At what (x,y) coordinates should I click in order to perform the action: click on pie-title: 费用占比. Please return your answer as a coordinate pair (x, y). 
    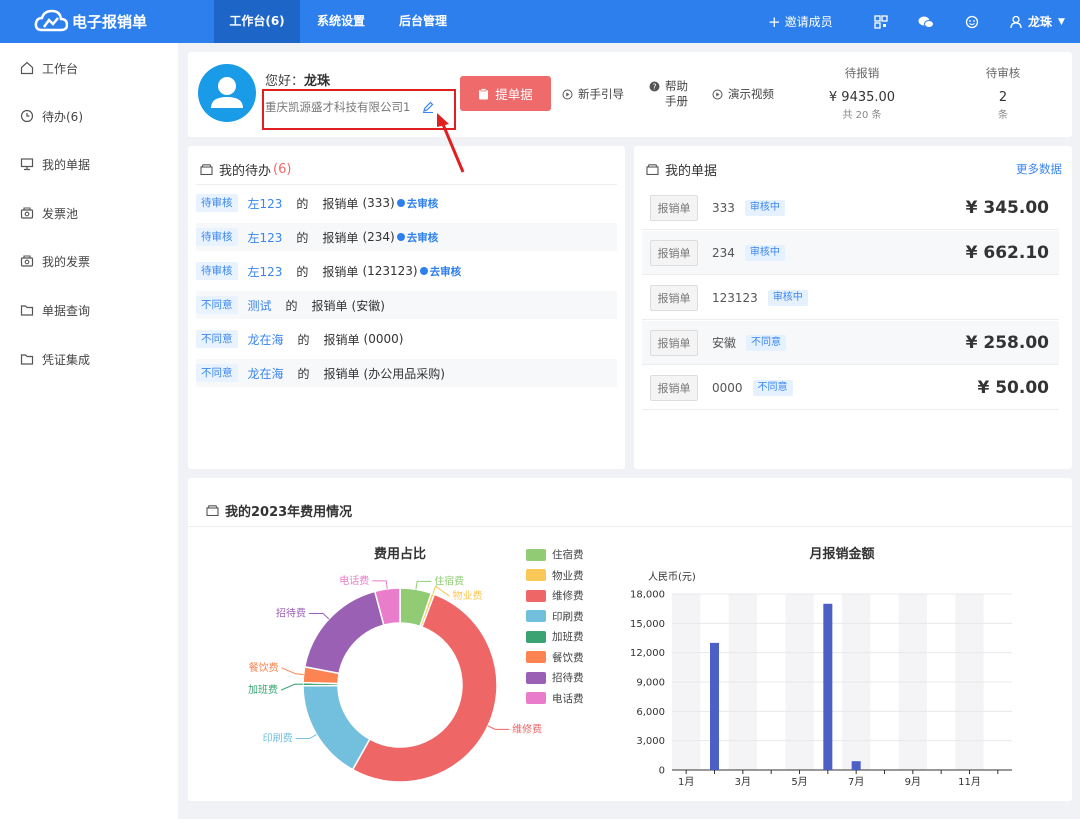
    Looking at the image, I should click on (400, 554).